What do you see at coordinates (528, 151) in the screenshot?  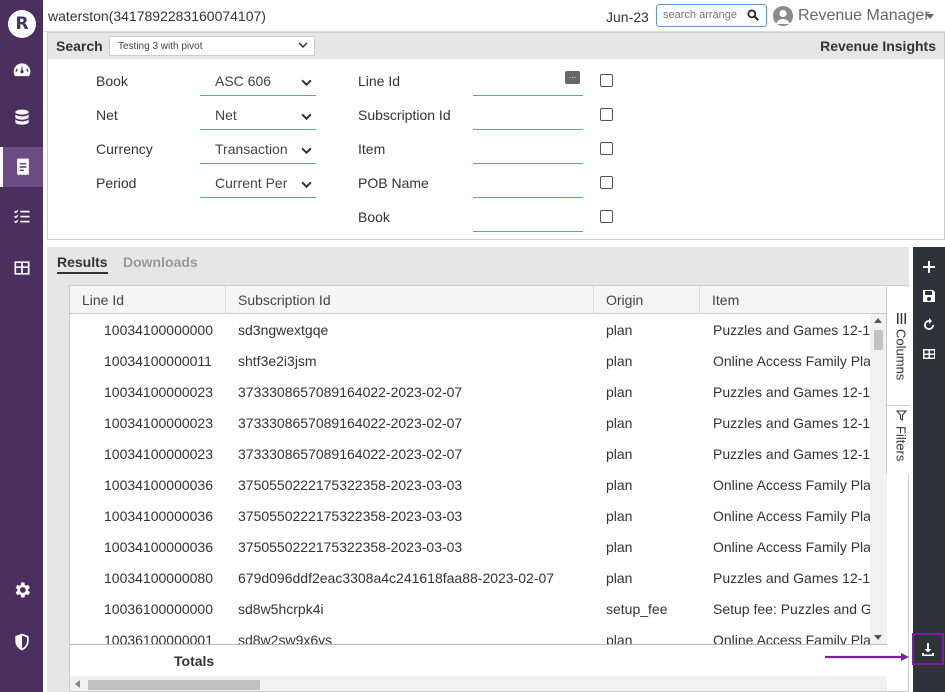 I see `item-input` at bounding box center [528, 151].